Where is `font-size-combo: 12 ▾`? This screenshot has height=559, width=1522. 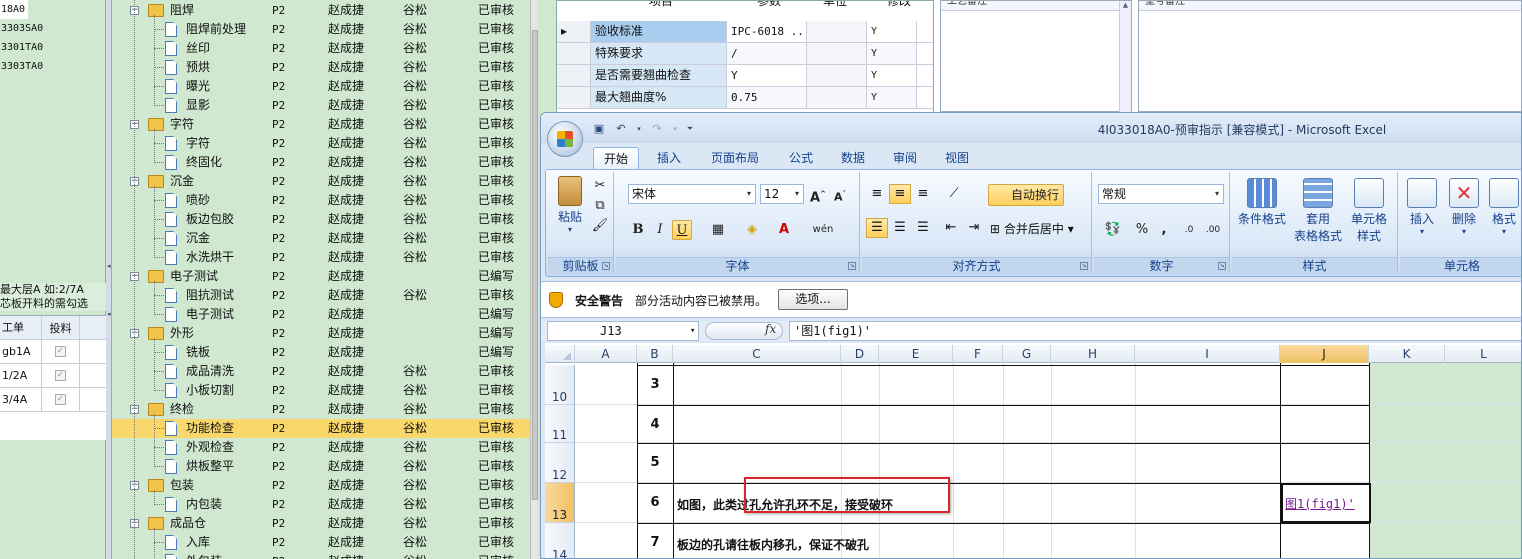
font-size-combo: 12 ▾ is located at coordinates (782, 194).